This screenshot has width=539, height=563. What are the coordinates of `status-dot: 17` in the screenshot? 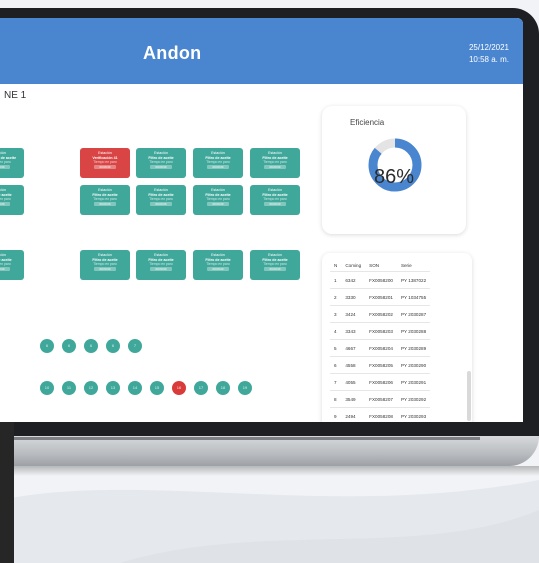 It's located at (201, 388).